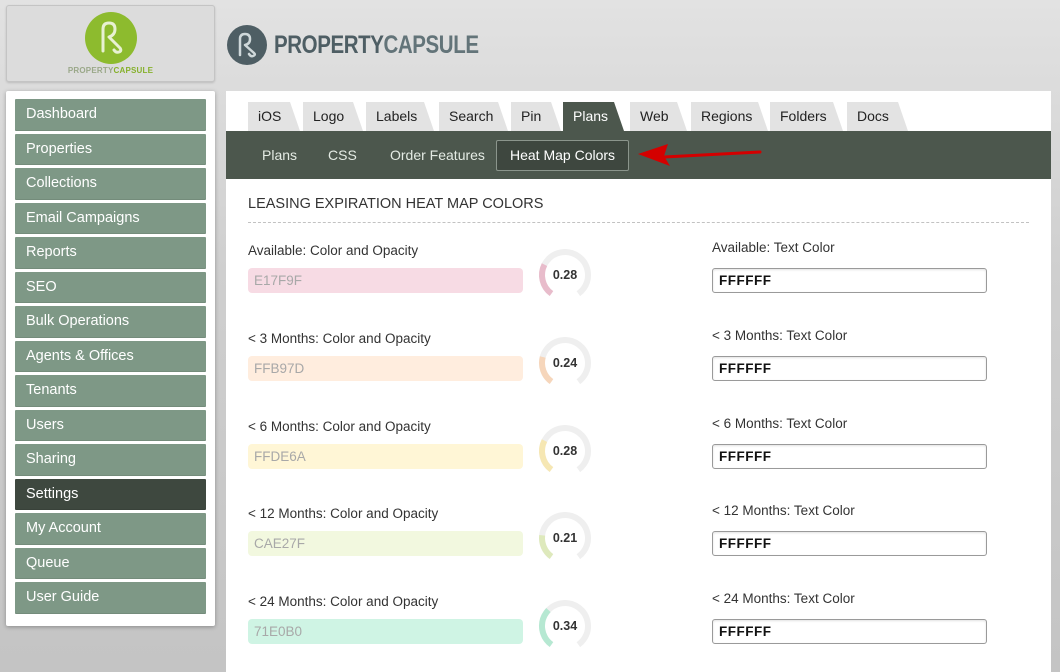 Image resolution: width=1060 pixels, height=672 pixels. I want to click on subtab-heat-map-colors: Heat Map Colors, so click(563, 155).